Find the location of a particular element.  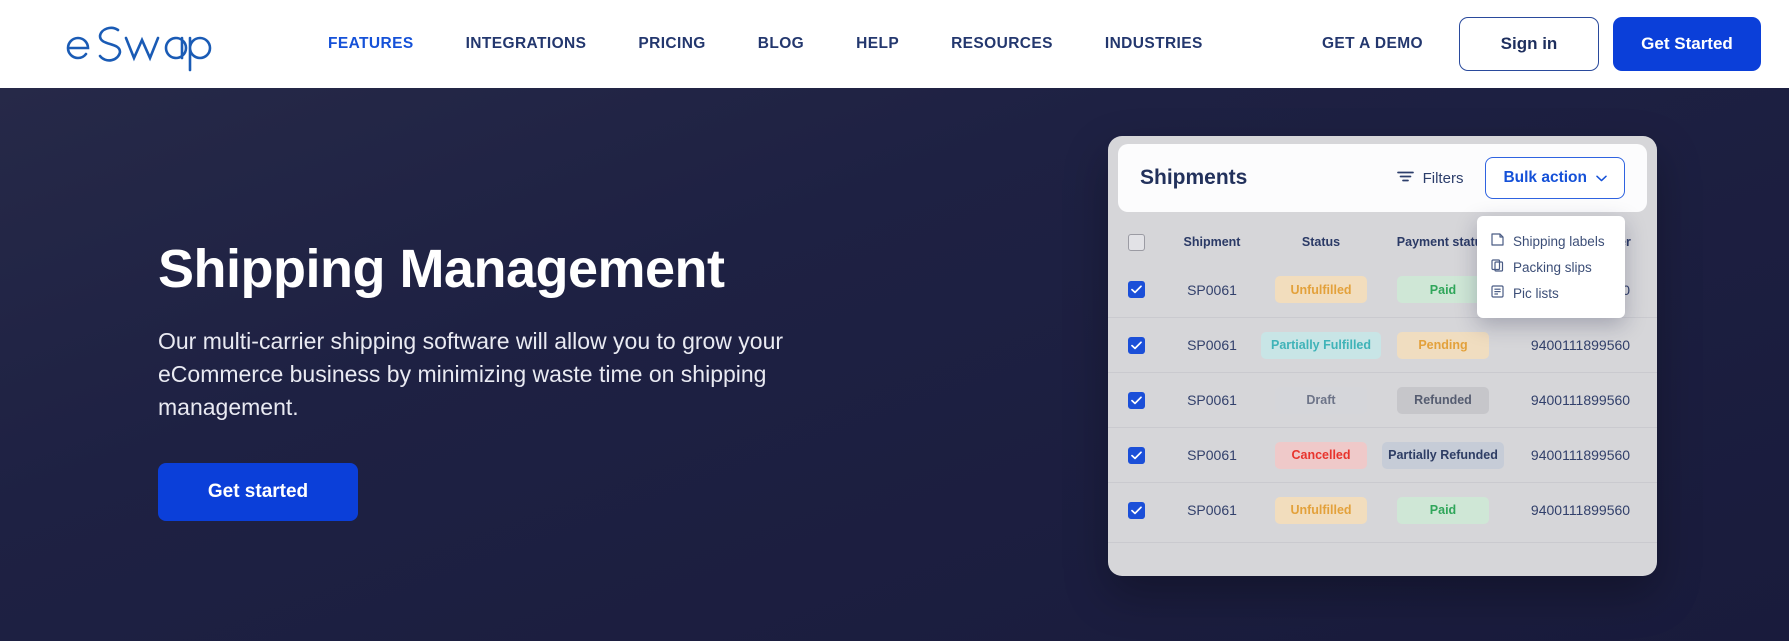

nav-link-pricing: PRICING is located at coordinates (671, 44).